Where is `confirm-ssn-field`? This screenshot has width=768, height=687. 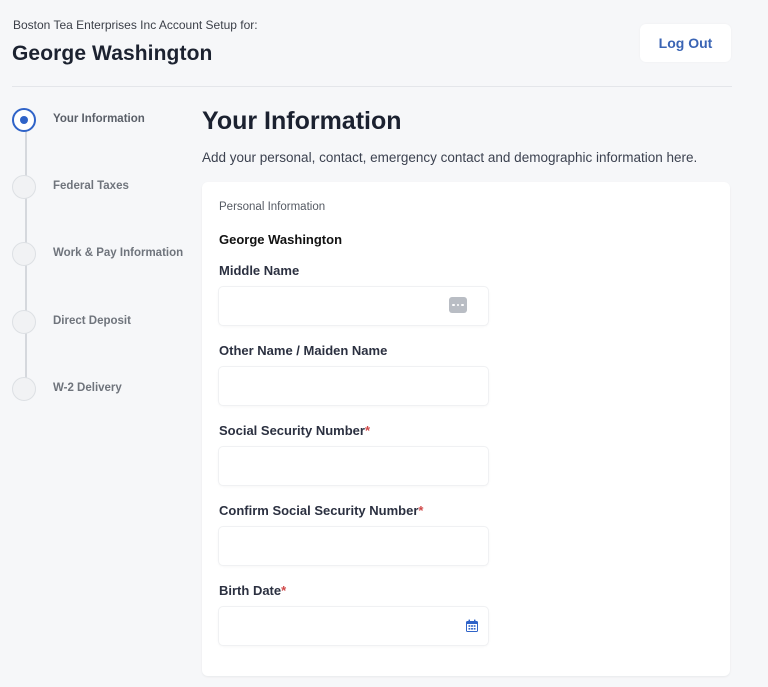
confirm-ssn-field is located at coordinates (353, 546).